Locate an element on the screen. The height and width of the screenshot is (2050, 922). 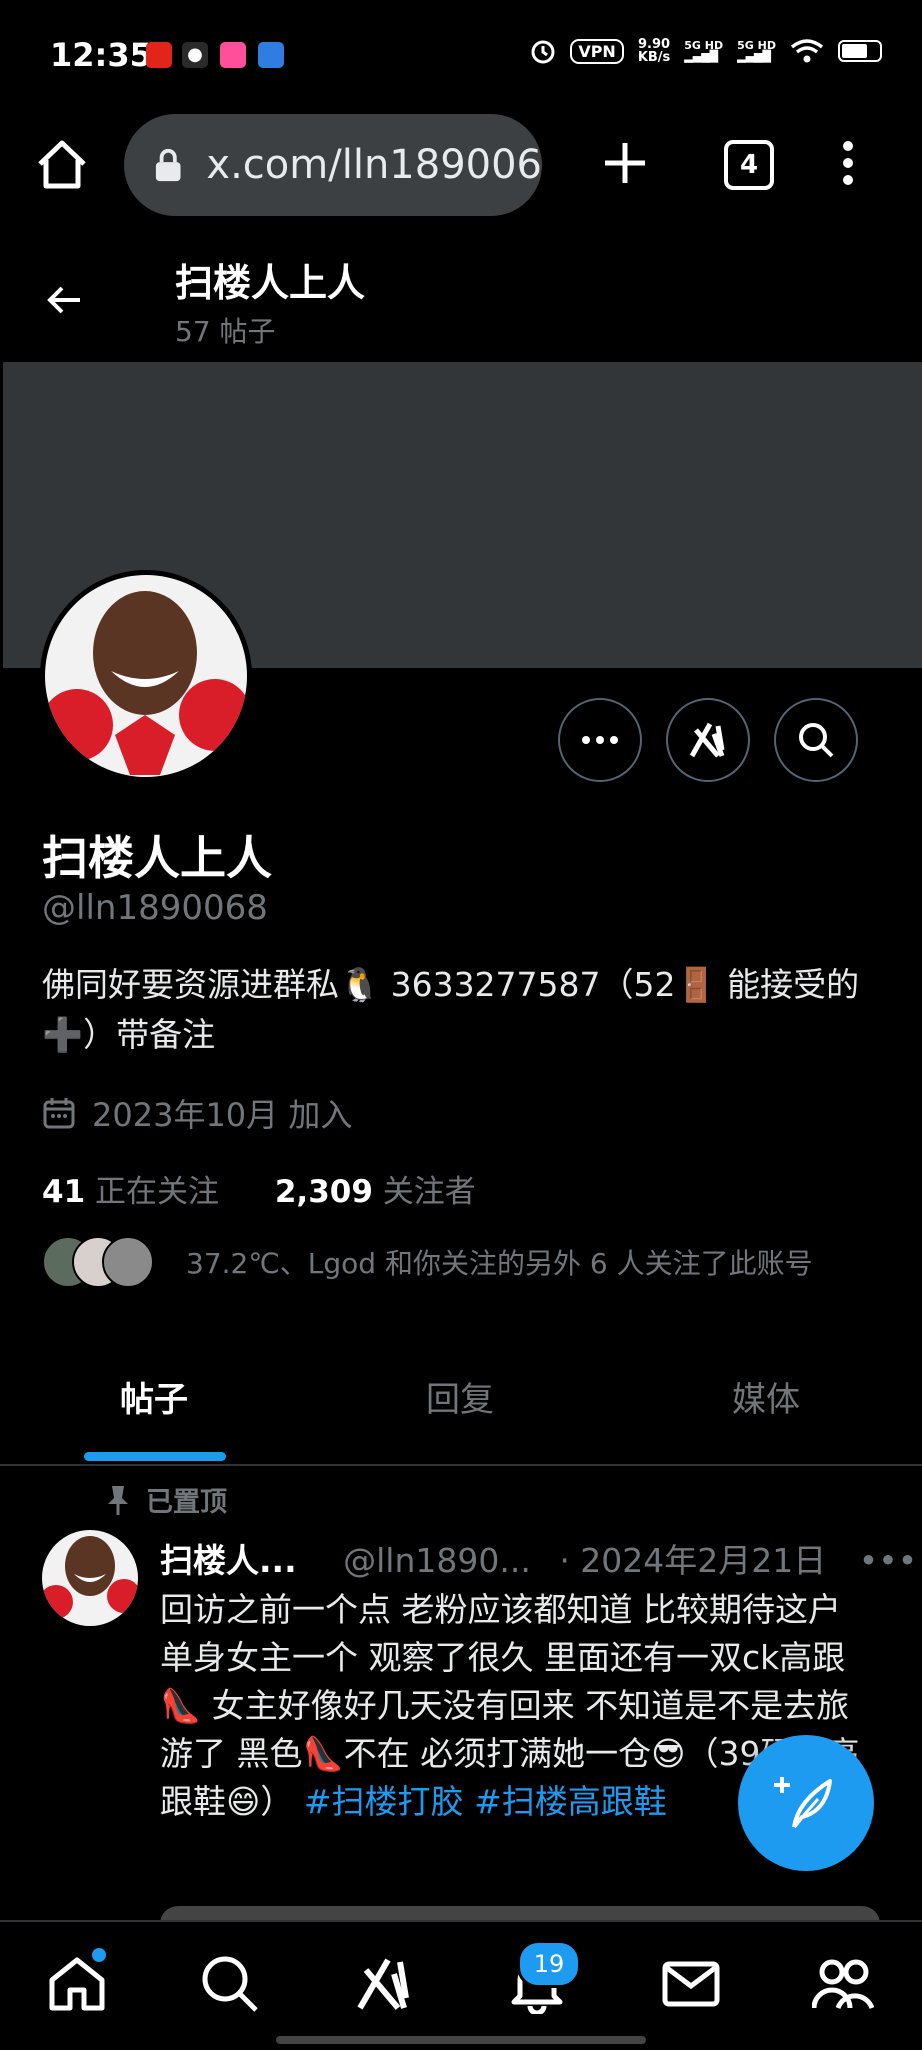
post-author-avatar is located at coordinates (90, 1578).